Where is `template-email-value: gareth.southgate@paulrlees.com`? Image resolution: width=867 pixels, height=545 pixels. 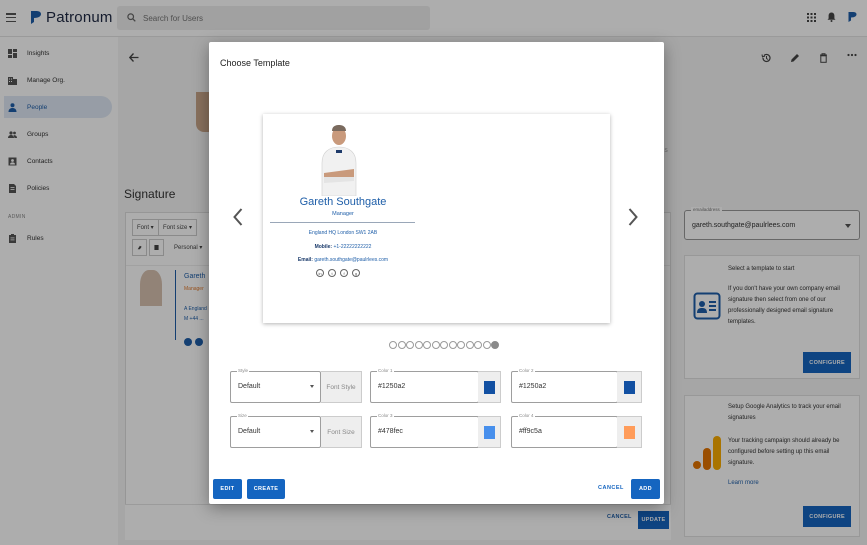 template-email-value: gareth.southgate@paulrlees.com is located at coordinates (351, 260).